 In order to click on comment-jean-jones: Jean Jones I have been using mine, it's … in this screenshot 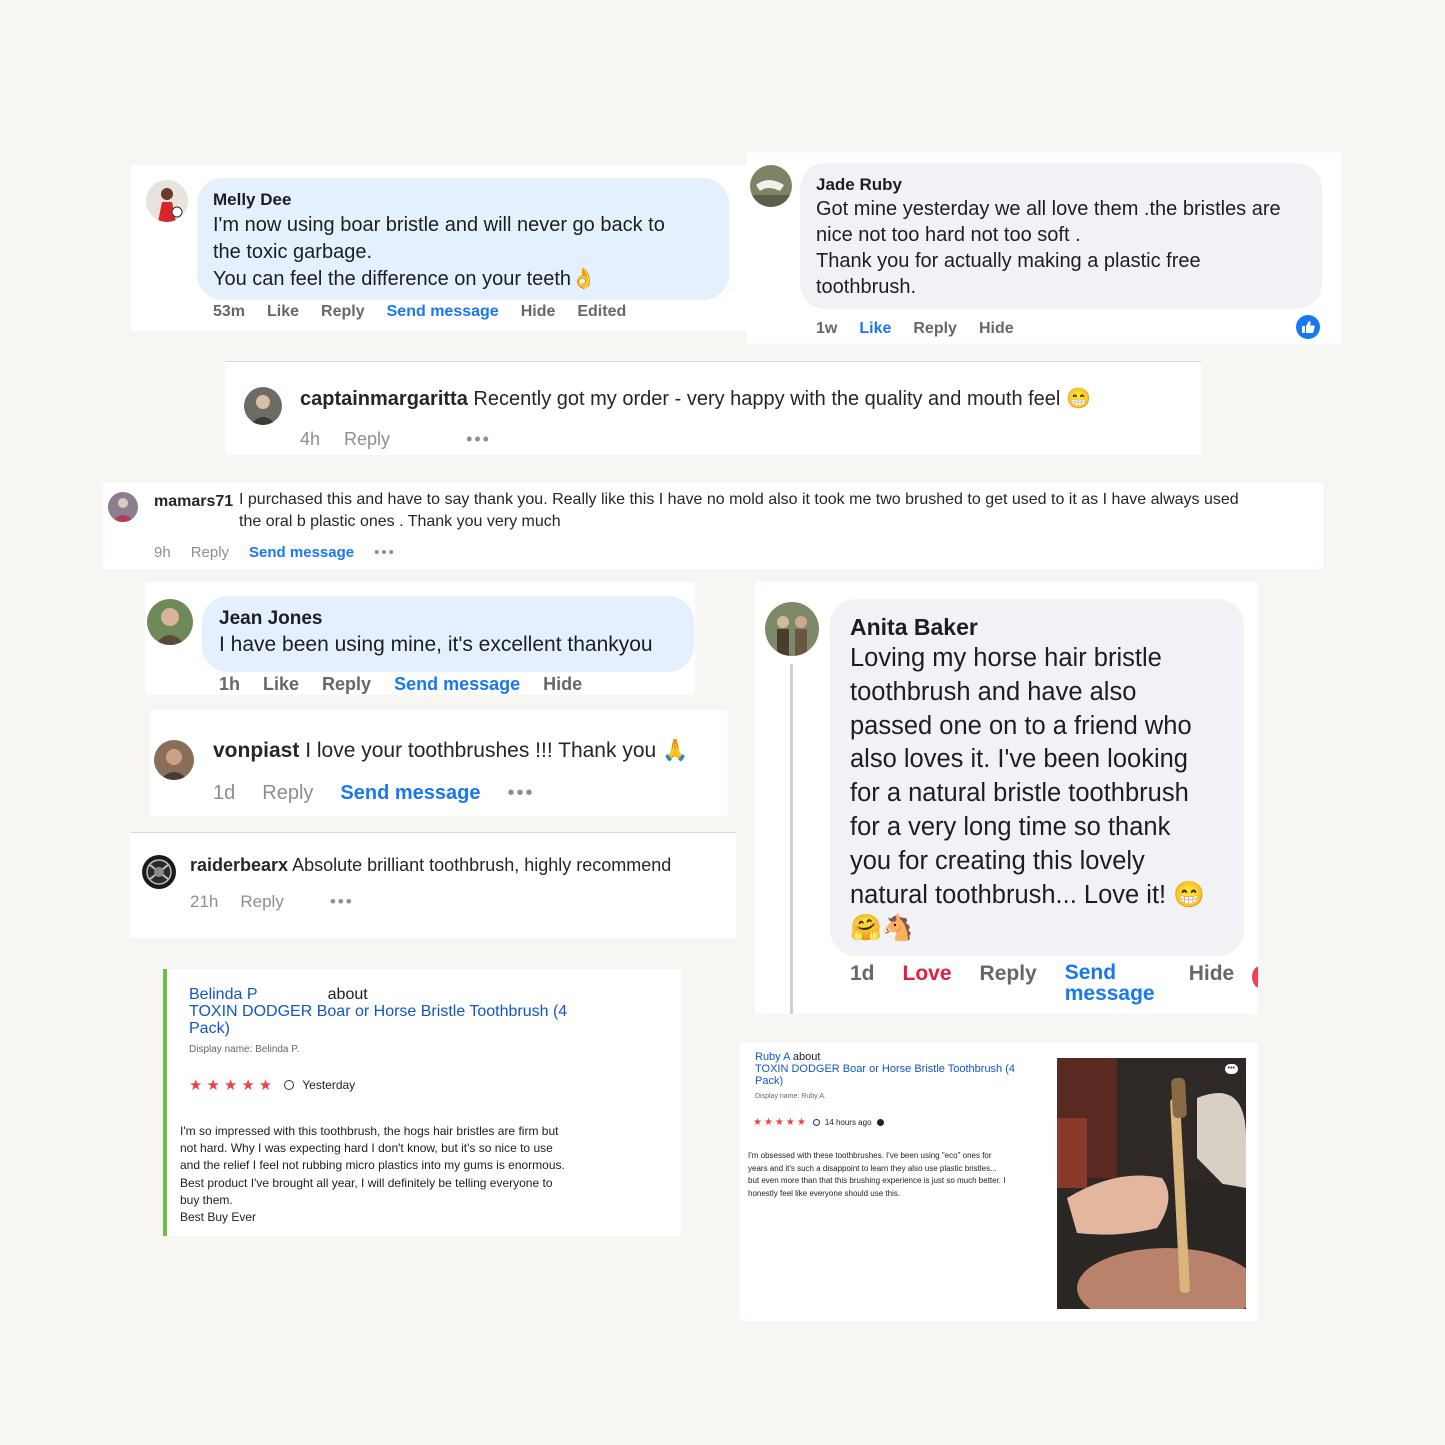, I will do `click(420, 638)`.